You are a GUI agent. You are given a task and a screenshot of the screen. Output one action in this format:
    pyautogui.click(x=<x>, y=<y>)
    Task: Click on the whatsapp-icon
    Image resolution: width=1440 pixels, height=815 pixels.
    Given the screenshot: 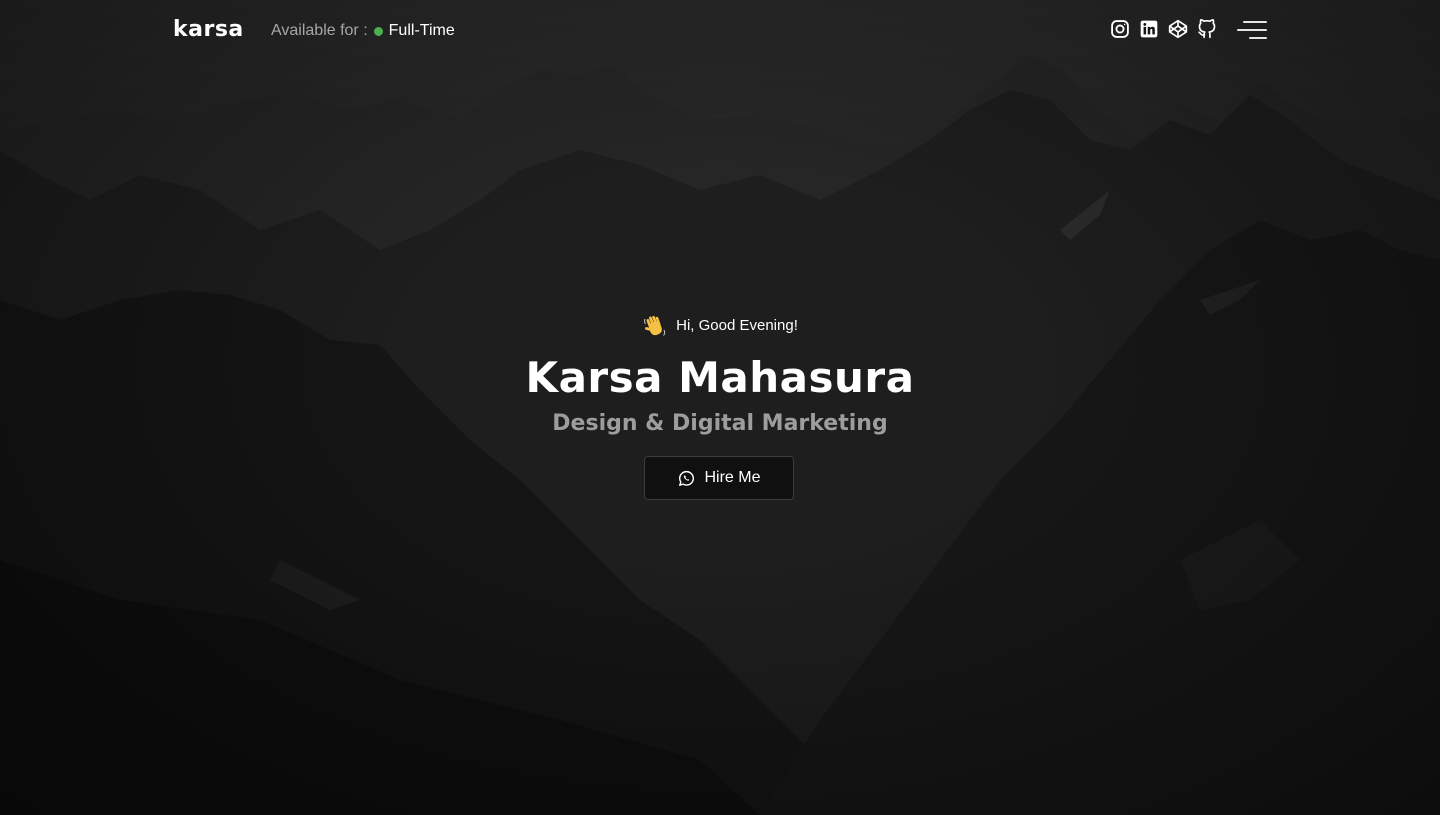 What is the action you would take?
    pyautogui.click(x=686, y=478)
    